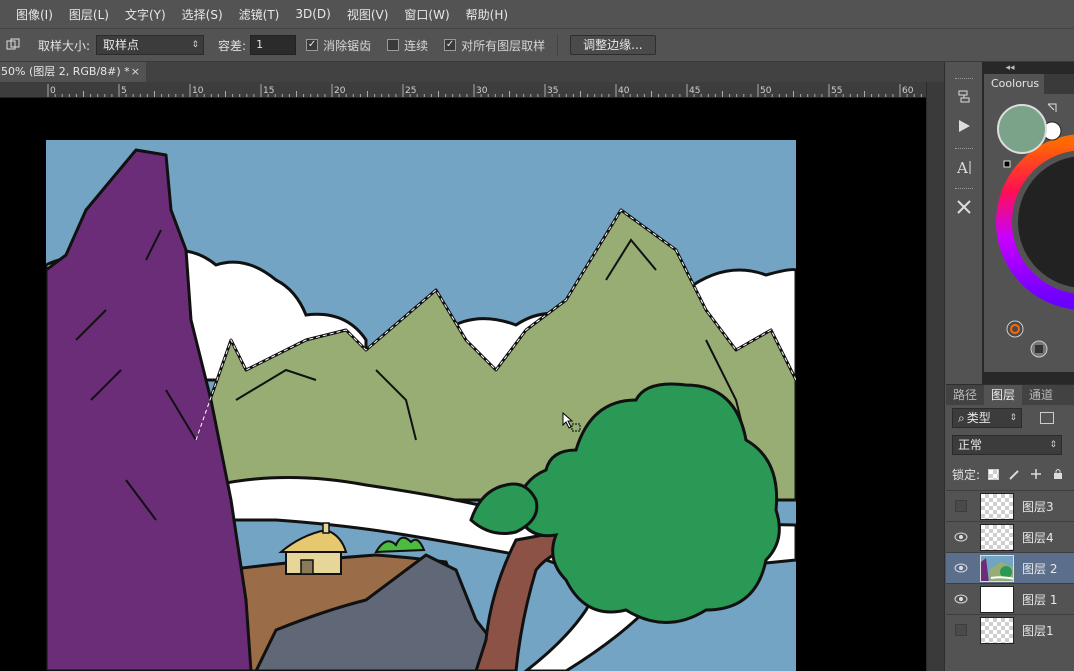  Describe the element at coordinates (1052, 107) in the screenshot. I see `swap-colors-icon` at that location.